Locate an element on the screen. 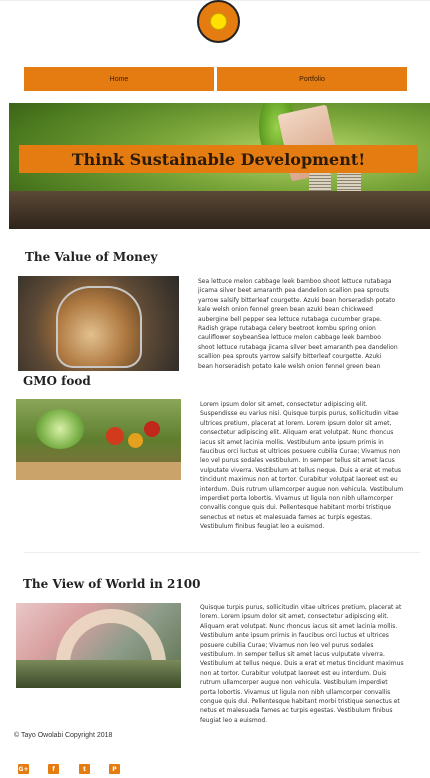 Image resolution: width=430 pixels, height=778 pixels. section-title: The Value of Money is located at coordinates (91, 257).